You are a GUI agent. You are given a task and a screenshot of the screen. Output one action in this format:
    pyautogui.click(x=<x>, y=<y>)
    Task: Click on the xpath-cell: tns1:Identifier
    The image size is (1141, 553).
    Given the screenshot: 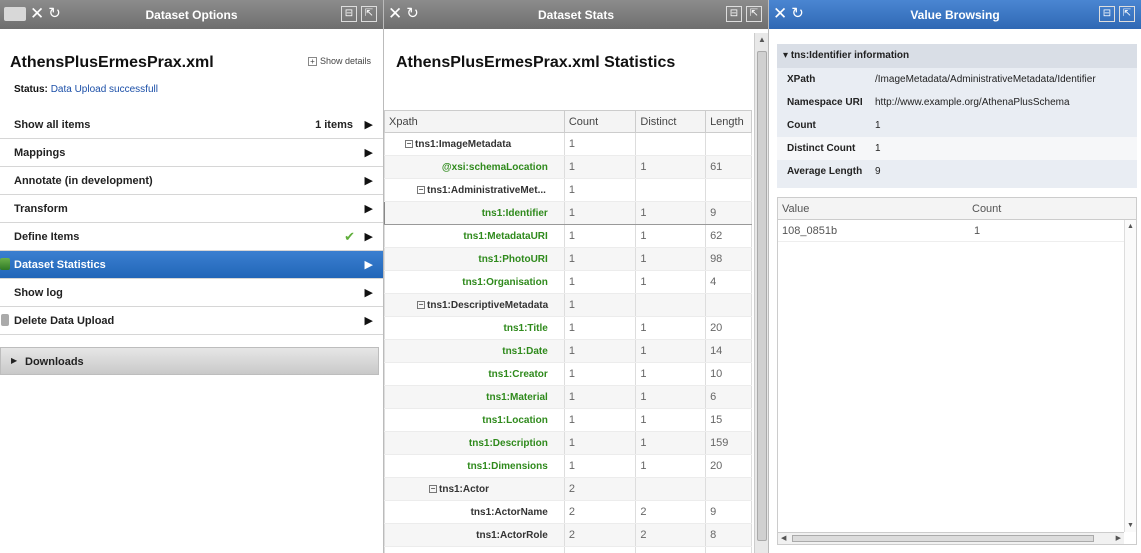 What is the action you would take?
    pyautogui.click(x=474, y=213)
    